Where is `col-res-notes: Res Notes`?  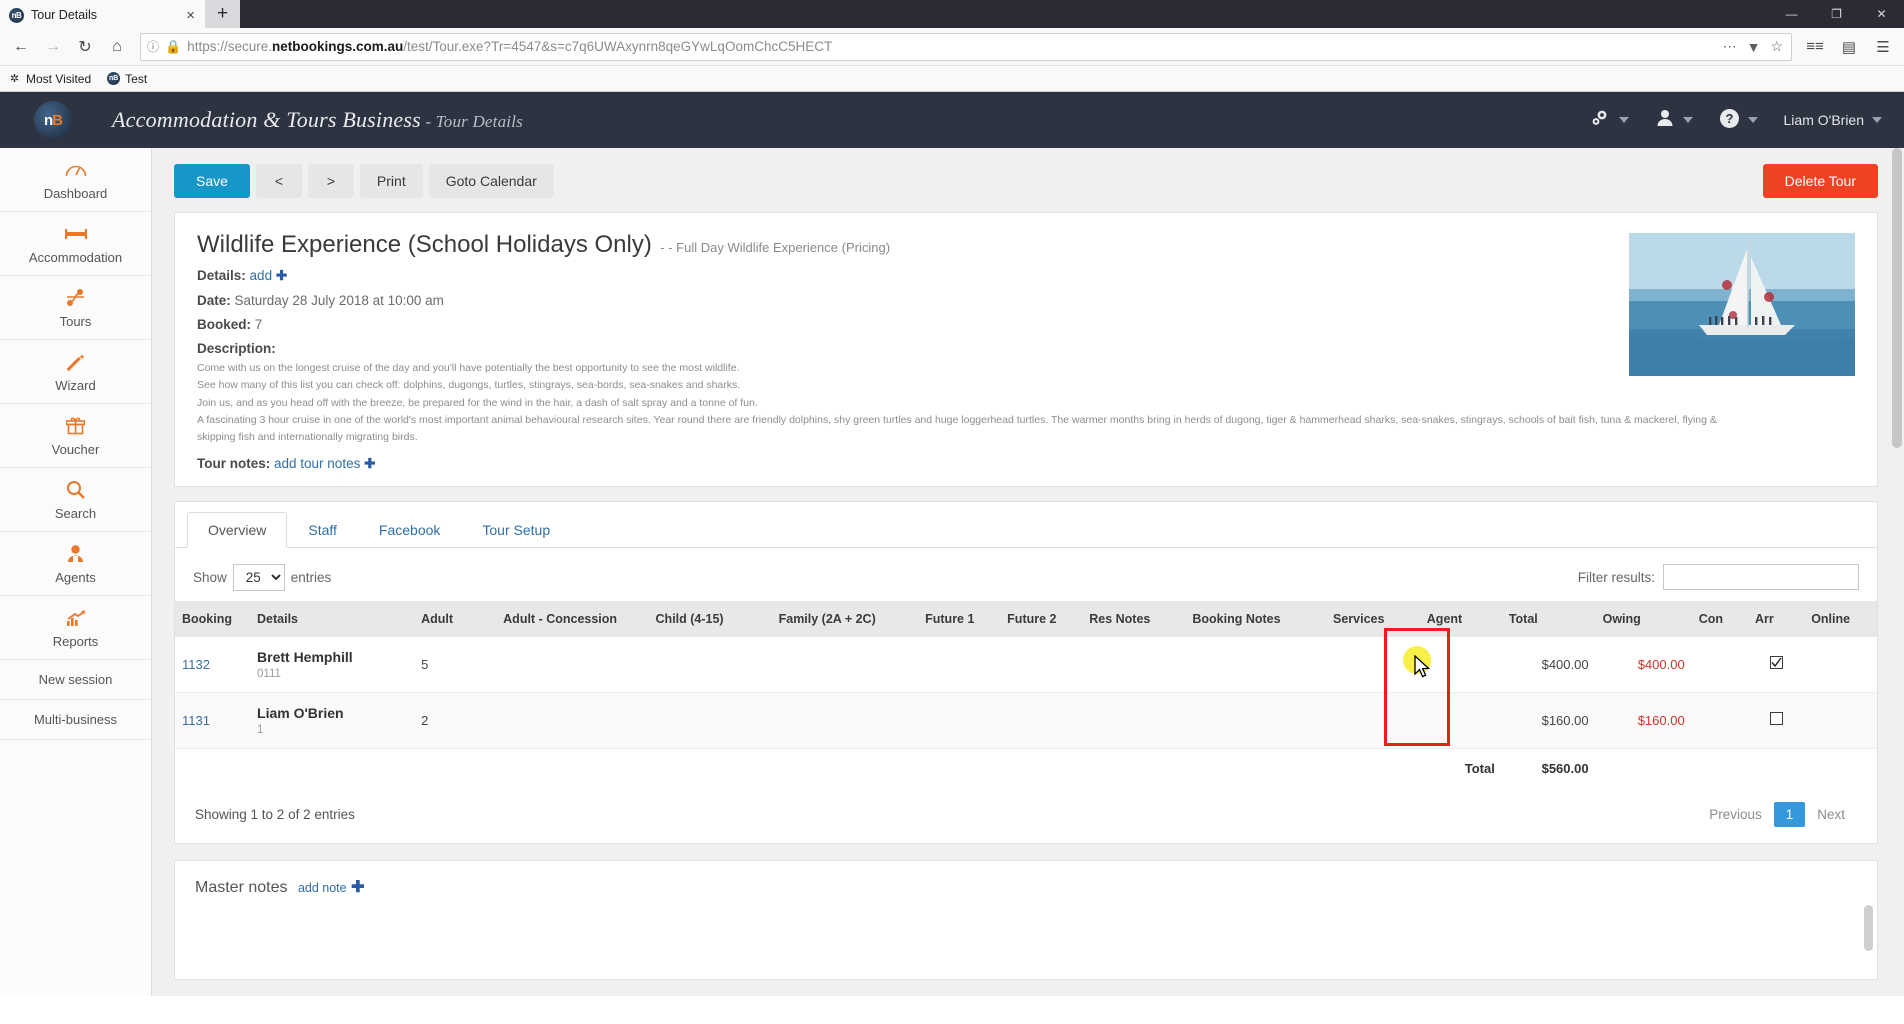
col-res-notes: Res Notes is located at coordinates (1134, 618).